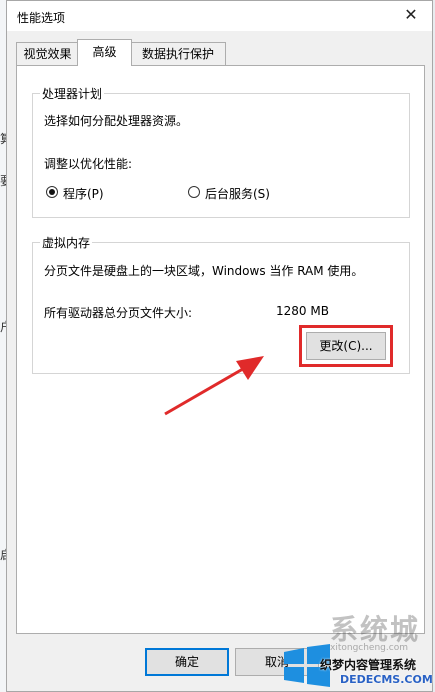 This screenshot has height=692, width=435. What do you see at coordinates (375, 629) in the screenshot?
I see `watermark-brand: 系统城` at bounding box center [375, 629].